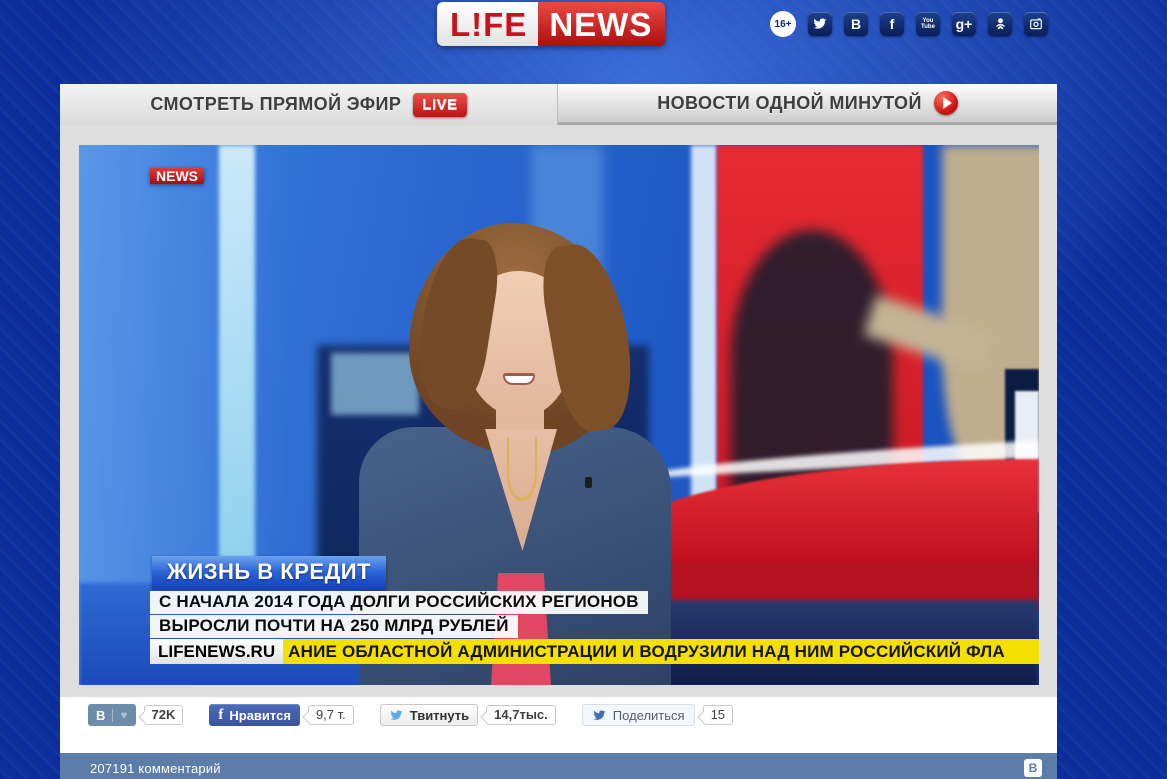 The height and width of the screenshot is (779, 1167). Describe the element at coordinates (945, 103) in the screenshot. I see `play-icon` at that location.